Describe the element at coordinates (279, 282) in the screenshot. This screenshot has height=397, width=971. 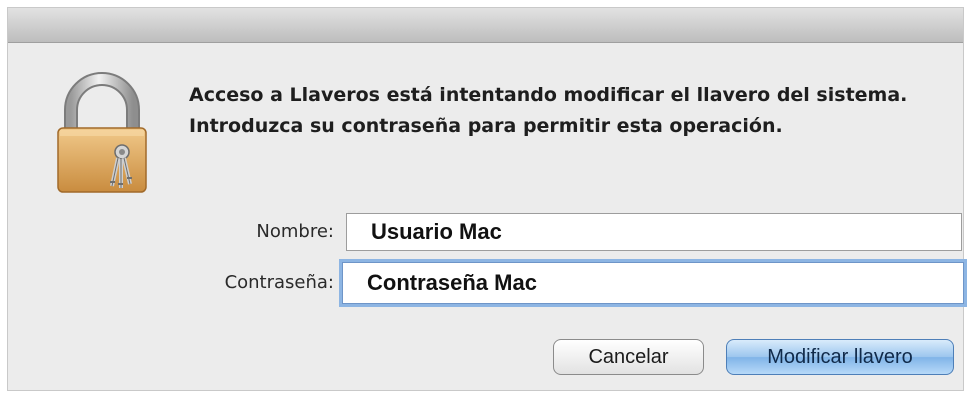
I see `password-label: Contraseña:` at that location.